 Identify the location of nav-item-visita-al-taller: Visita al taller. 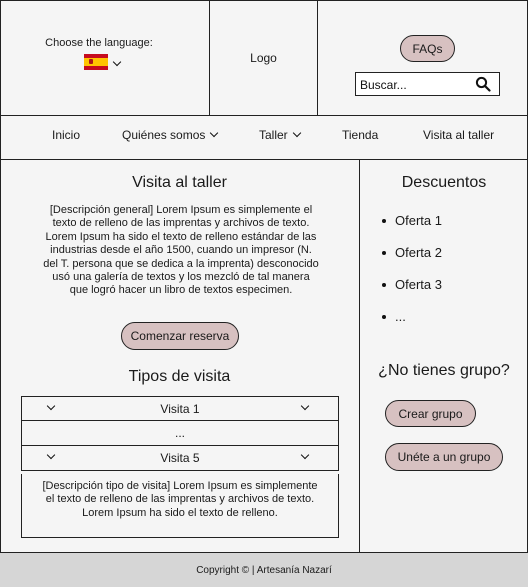
(458, 135).